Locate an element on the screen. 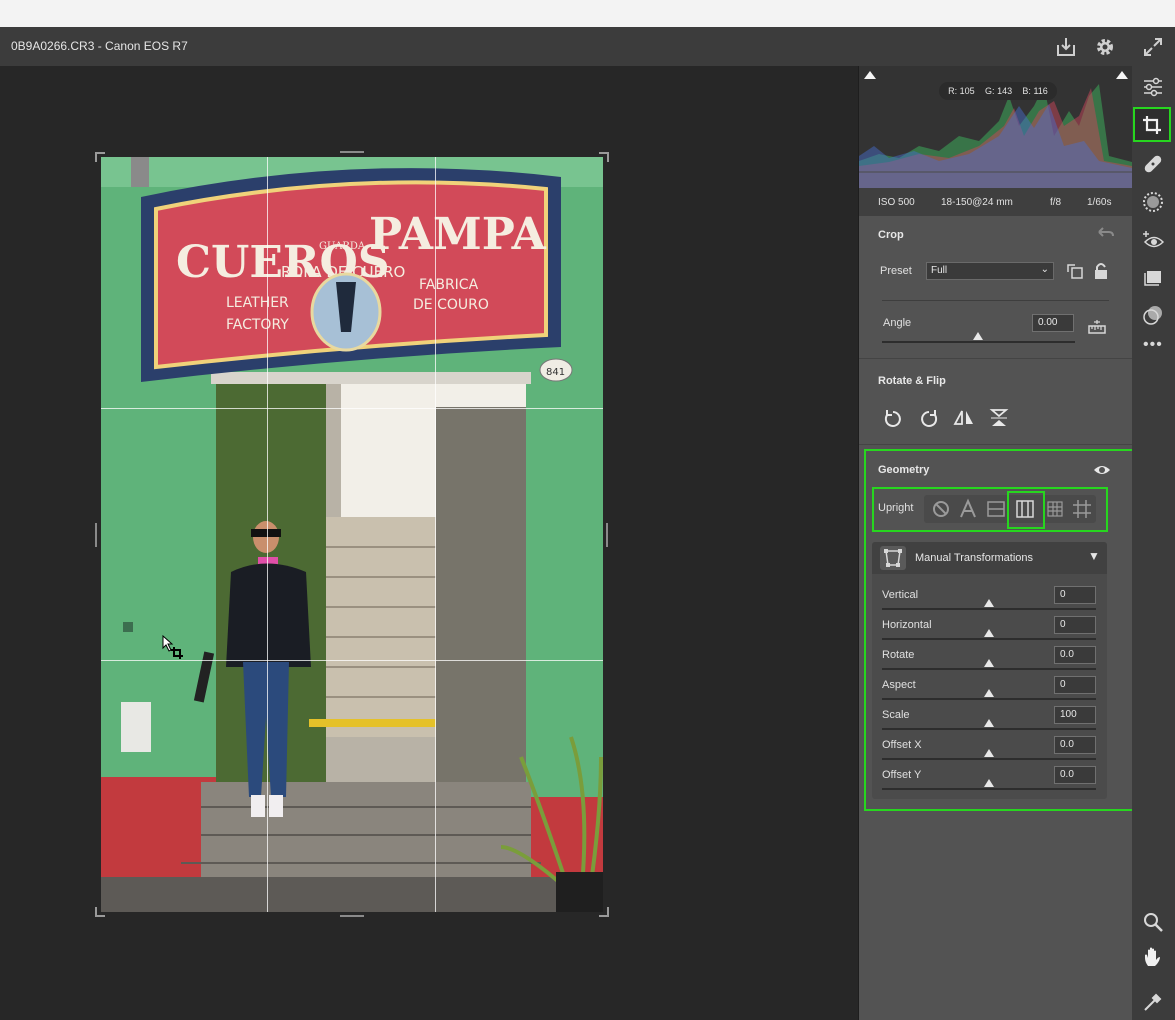 The height and width of the screenshot is (1020, 1175). crop-icon is located at coordinates (1152, 125).